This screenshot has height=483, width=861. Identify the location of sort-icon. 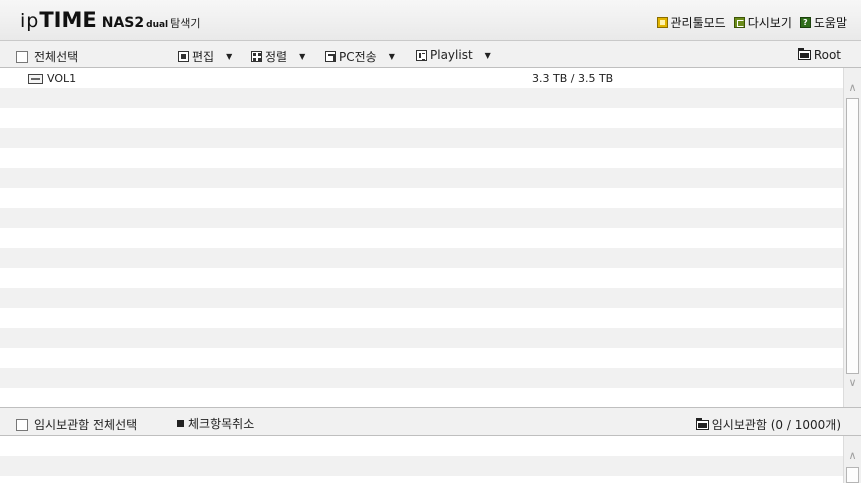
(256, 56).